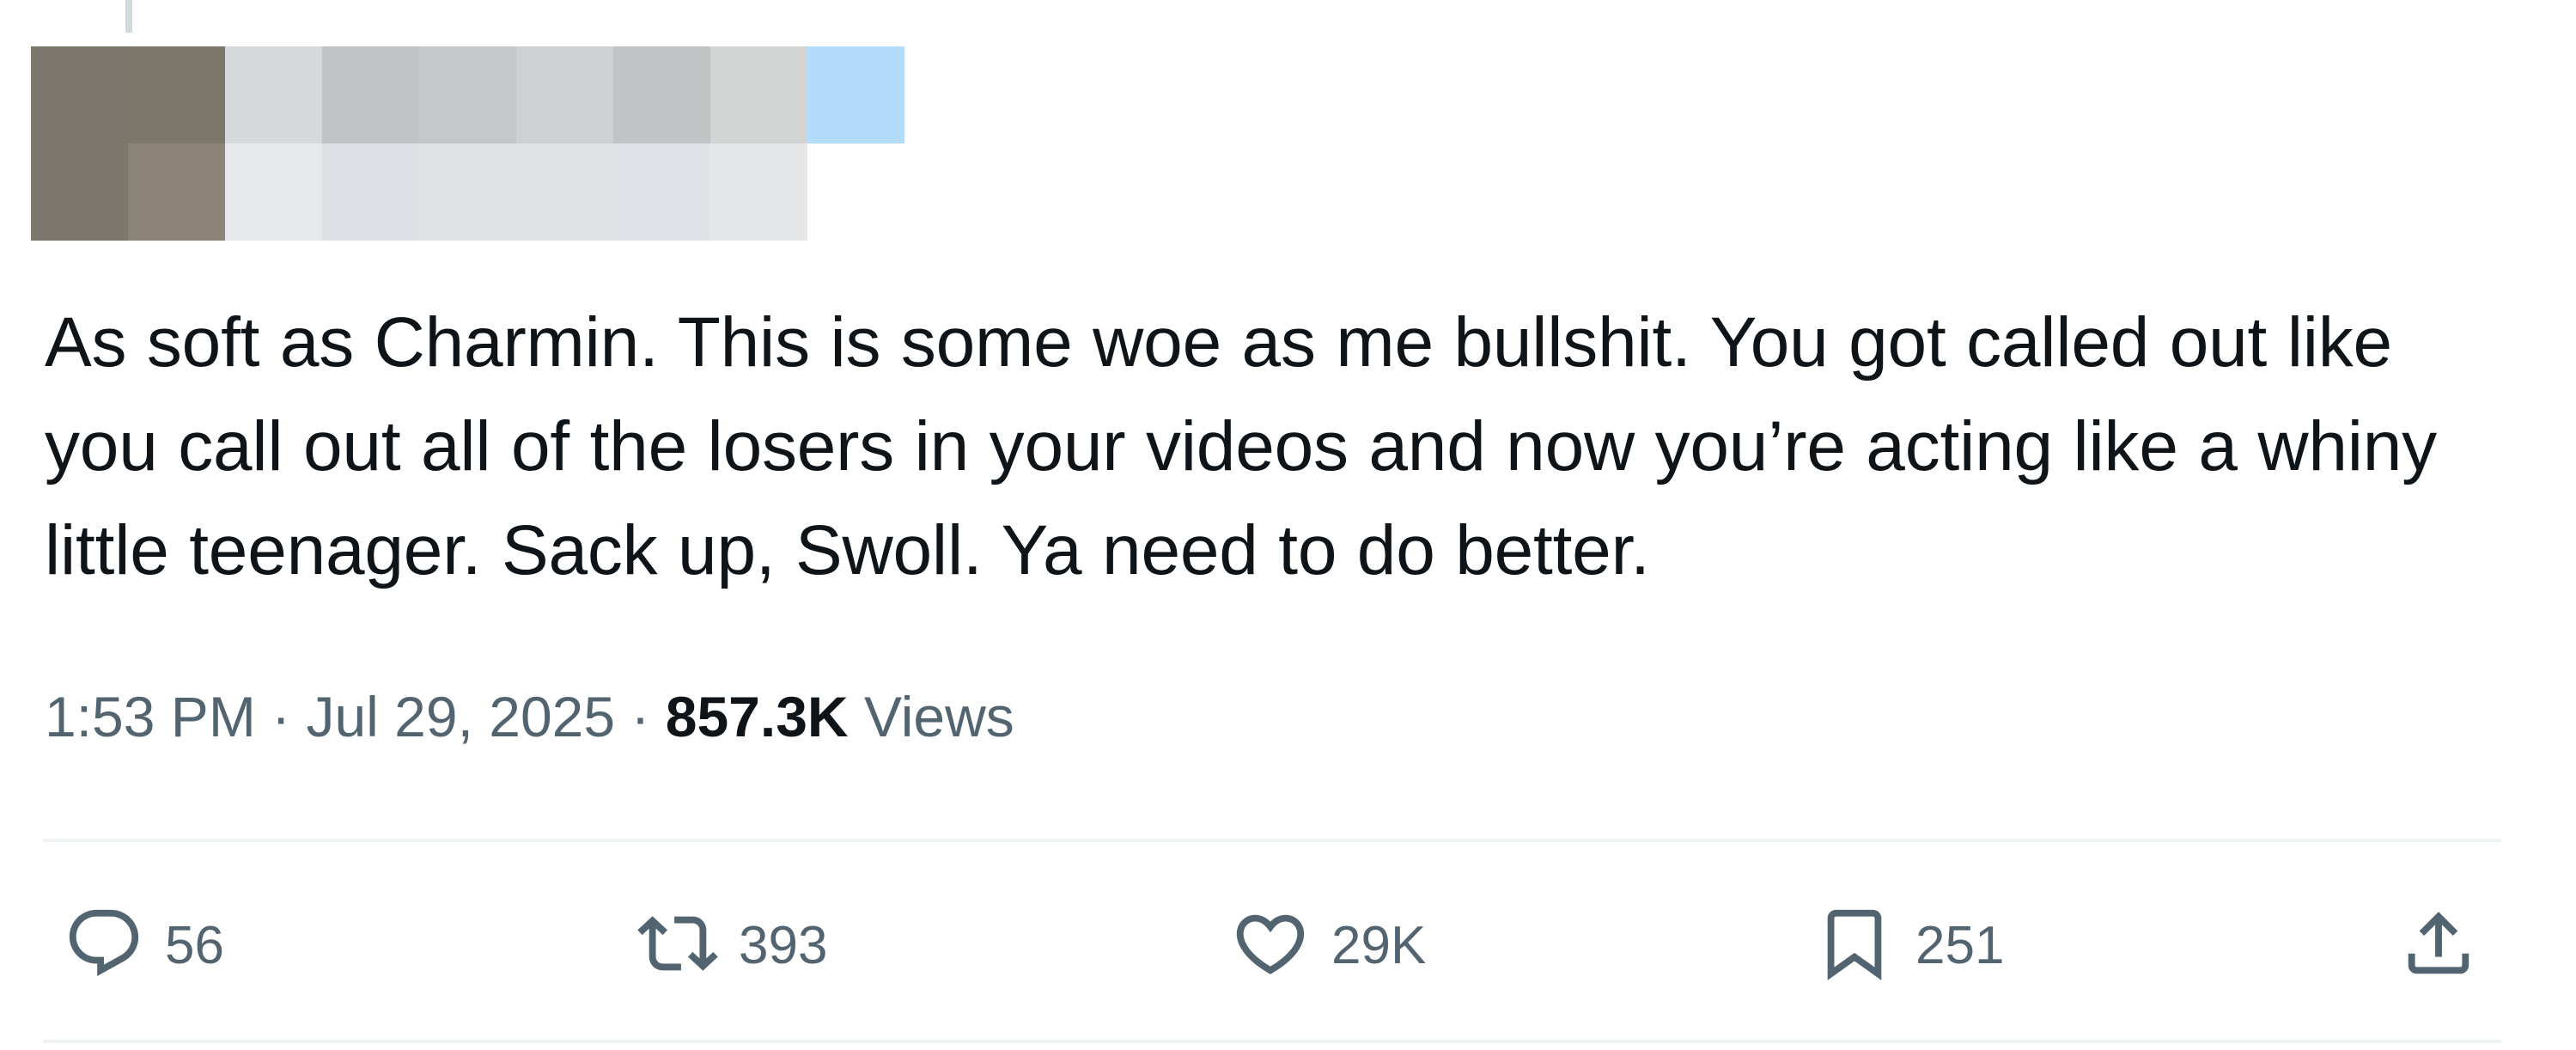 The image size is (2576, 1050). I want to click on share-upload-icon, so click(2438, 945).